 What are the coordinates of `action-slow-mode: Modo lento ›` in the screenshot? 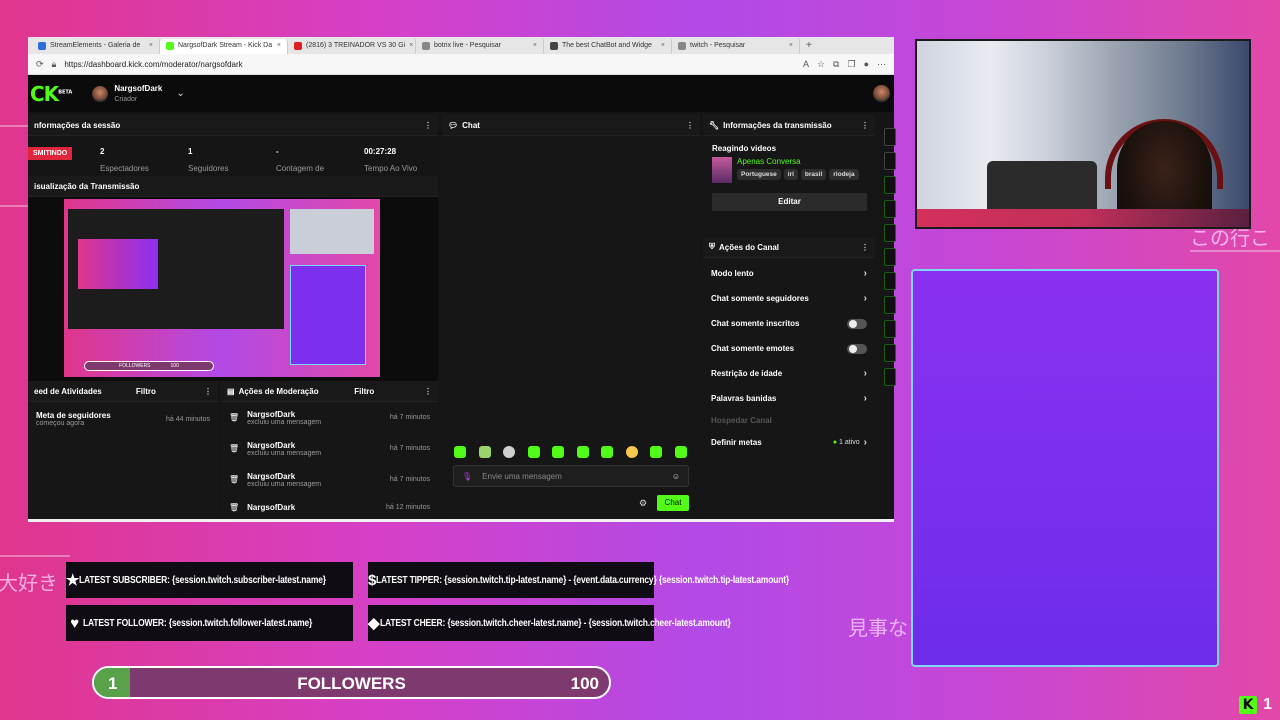 It's located at (789, 273).